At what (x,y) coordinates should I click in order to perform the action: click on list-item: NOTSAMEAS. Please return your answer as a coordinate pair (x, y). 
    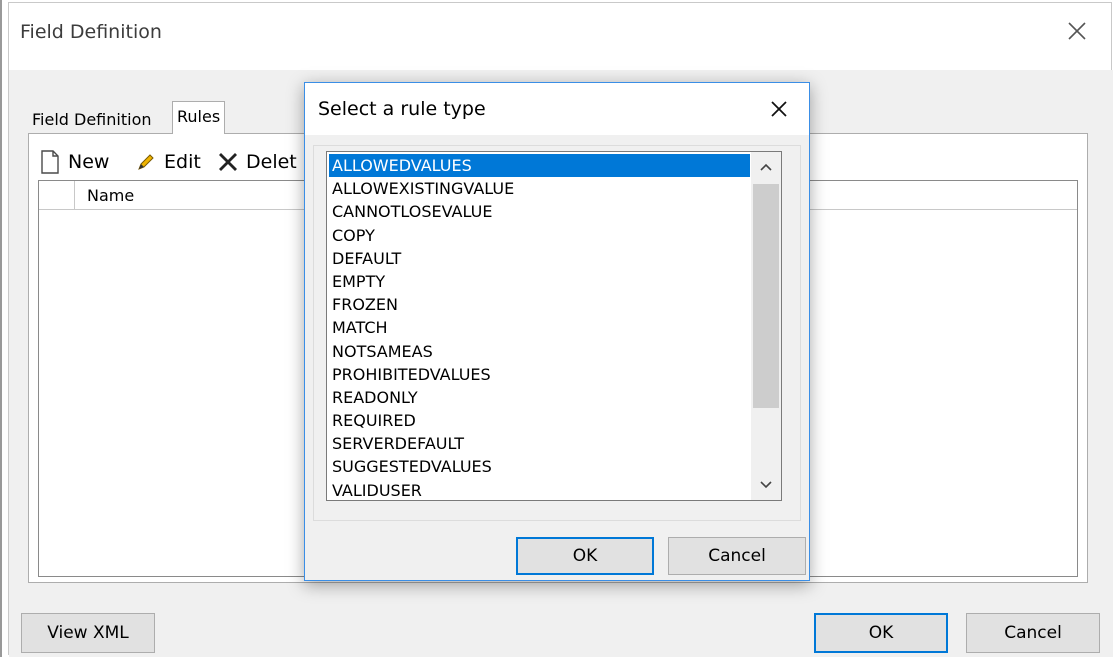
    Looking at the image, I should click on (539, 351).